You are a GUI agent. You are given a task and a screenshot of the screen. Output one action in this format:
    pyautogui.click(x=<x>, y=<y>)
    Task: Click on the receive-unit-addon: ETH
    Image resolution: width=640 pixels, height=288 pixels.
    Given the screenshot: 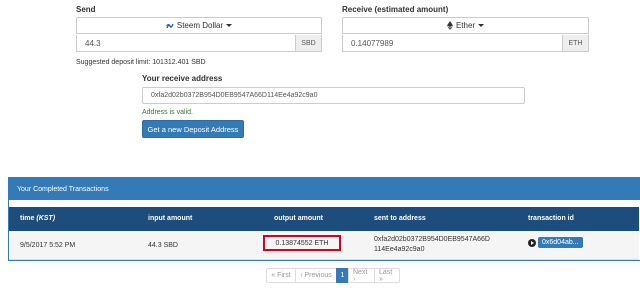 What is the action you would take?
    pyautogui.click(x=575, y=43)
    